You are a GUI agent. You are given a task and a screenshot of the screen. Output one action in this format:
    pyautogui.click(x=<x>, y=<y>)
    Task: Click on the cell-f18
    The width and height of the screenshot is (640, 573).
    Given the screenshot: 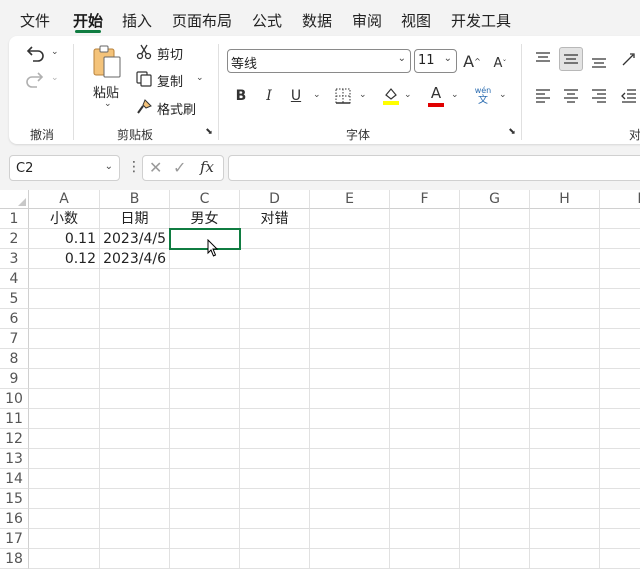 What is the action you would take?
    pyautogui.click(x=425, y=559)
    